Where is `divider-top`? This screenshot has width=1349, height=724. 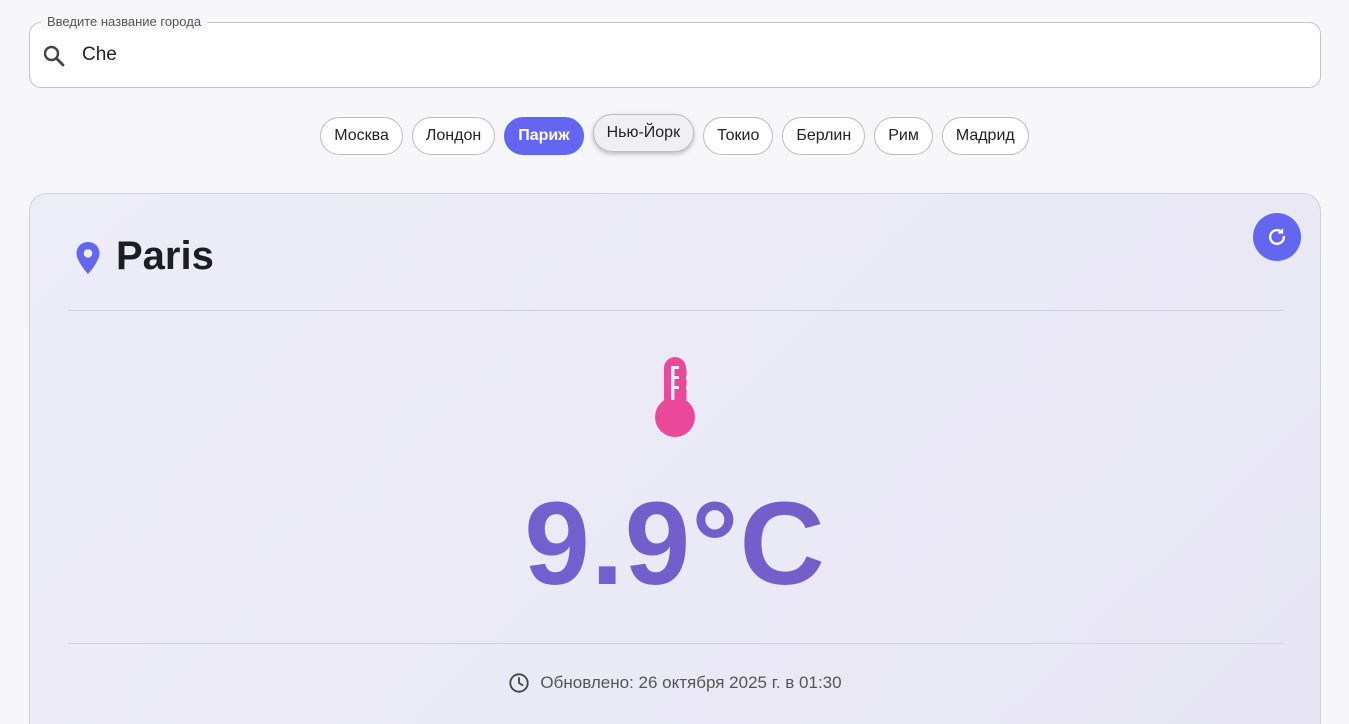 divider-top is located at coordinates (675, 310).